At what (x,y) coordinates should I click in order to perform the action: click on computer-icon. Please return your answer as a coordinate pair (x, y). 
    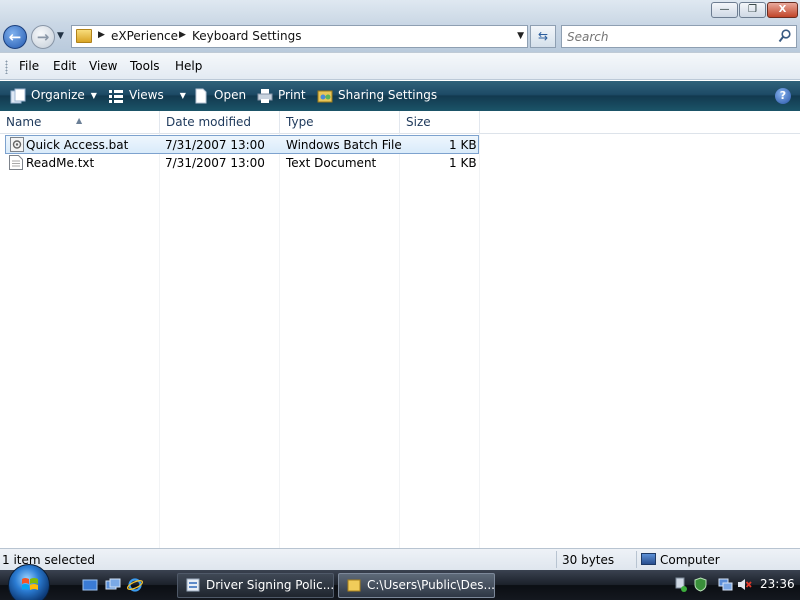
    Looking at the image, I should click on (648, 559).